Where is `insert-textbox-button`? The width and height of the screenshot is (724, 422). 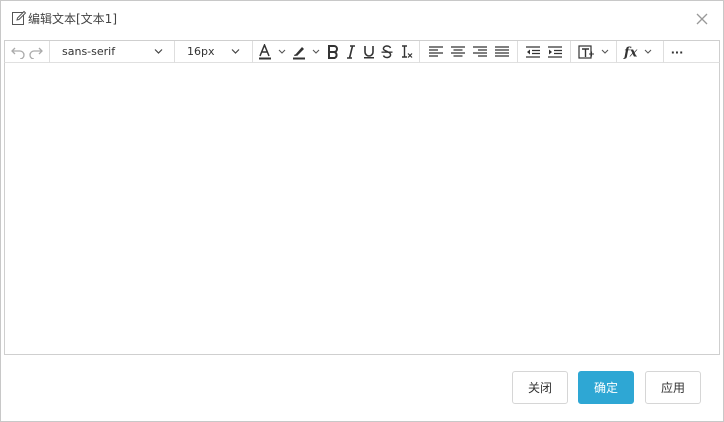 insert-textbox-button is located at coordinates (595, 52).